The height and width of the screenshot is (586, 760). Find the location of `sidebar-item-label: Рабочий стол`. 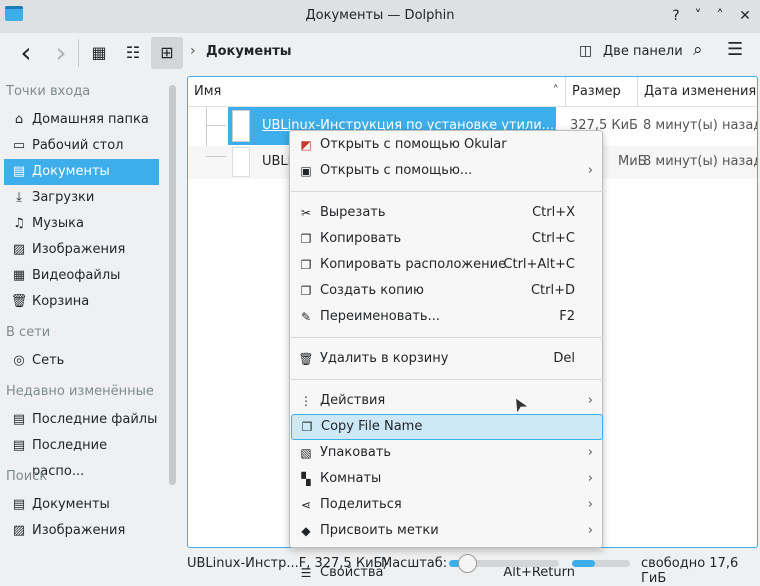

sidebar-item-label: Рабочий стол is located at coordinates (78, 145).